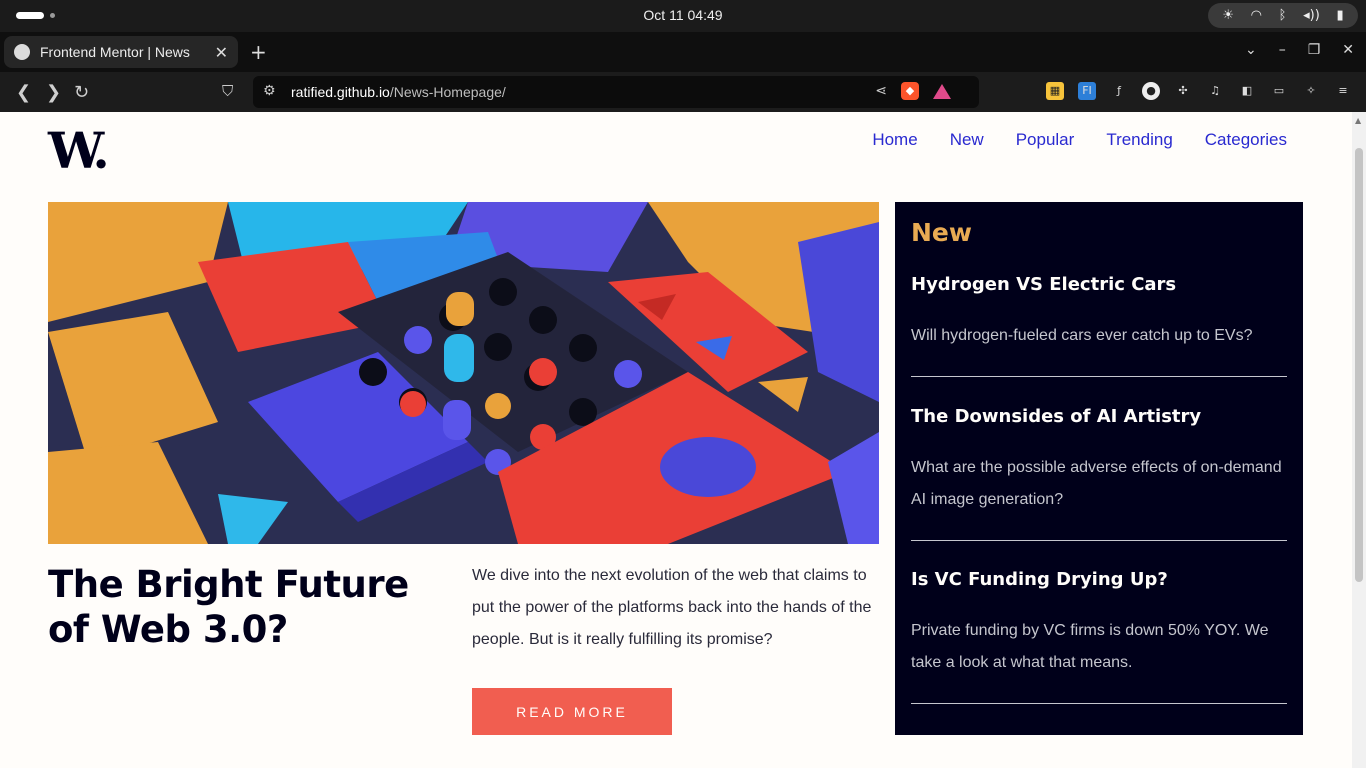  I want to click on minimize-button: –, so click(1282, 50).